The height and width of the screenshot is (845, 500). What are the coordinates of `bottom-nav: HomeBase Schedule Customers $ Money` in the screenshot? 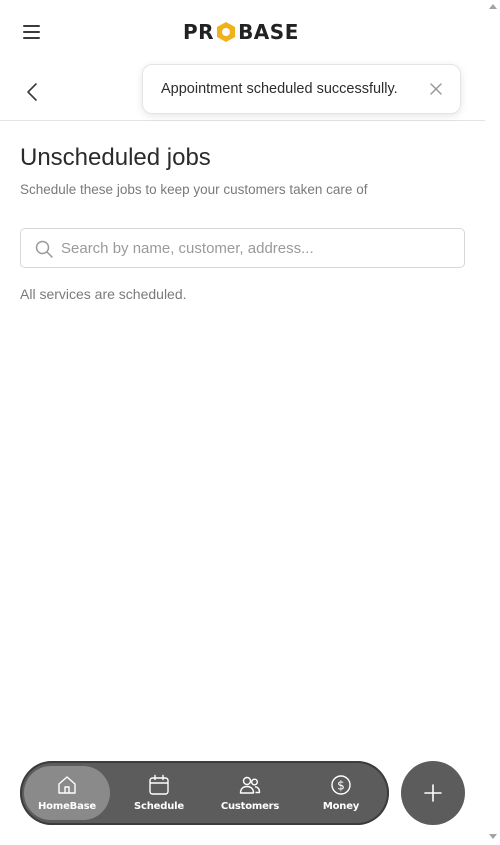 It's located at (204, 793).